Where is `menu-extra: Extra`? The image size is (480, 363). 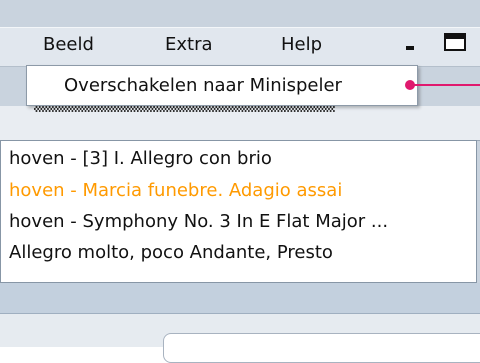 menu-extra: Extra is located at coordinates (189, 44).